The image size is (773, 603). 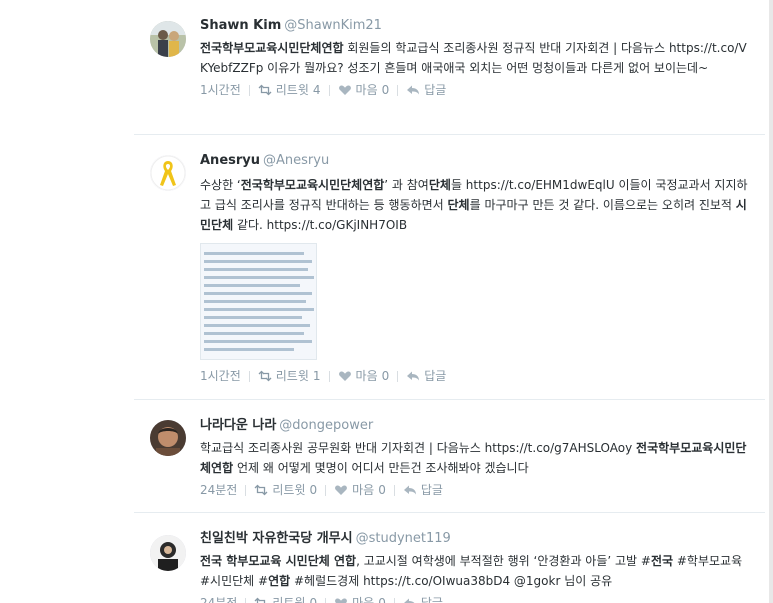 I want to click on text-segment: 수상한 ‘, so click(x=220, y=185).